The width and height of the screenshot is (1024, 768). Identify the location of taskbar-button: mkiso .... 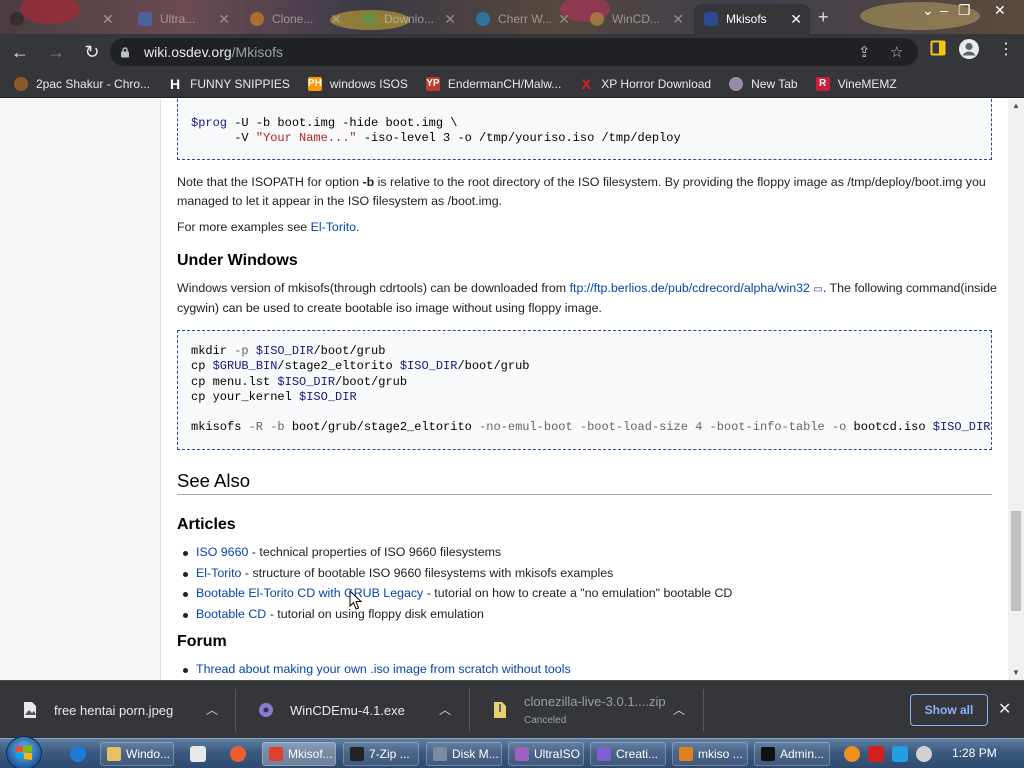
(710, 754).